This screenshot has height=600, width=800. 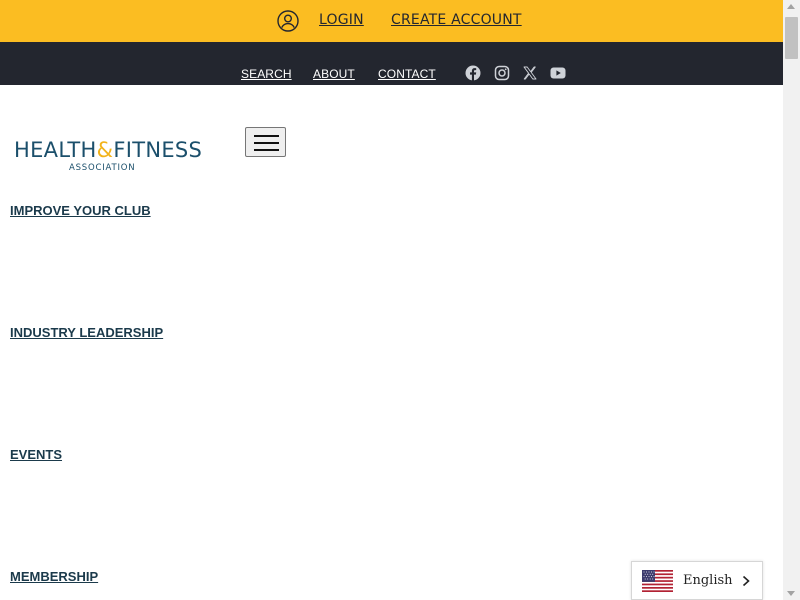 What do you see at coordinates (266, 74) in the screenshot?
I see `search-link: SEARCH` at bounding box center [266, 74].